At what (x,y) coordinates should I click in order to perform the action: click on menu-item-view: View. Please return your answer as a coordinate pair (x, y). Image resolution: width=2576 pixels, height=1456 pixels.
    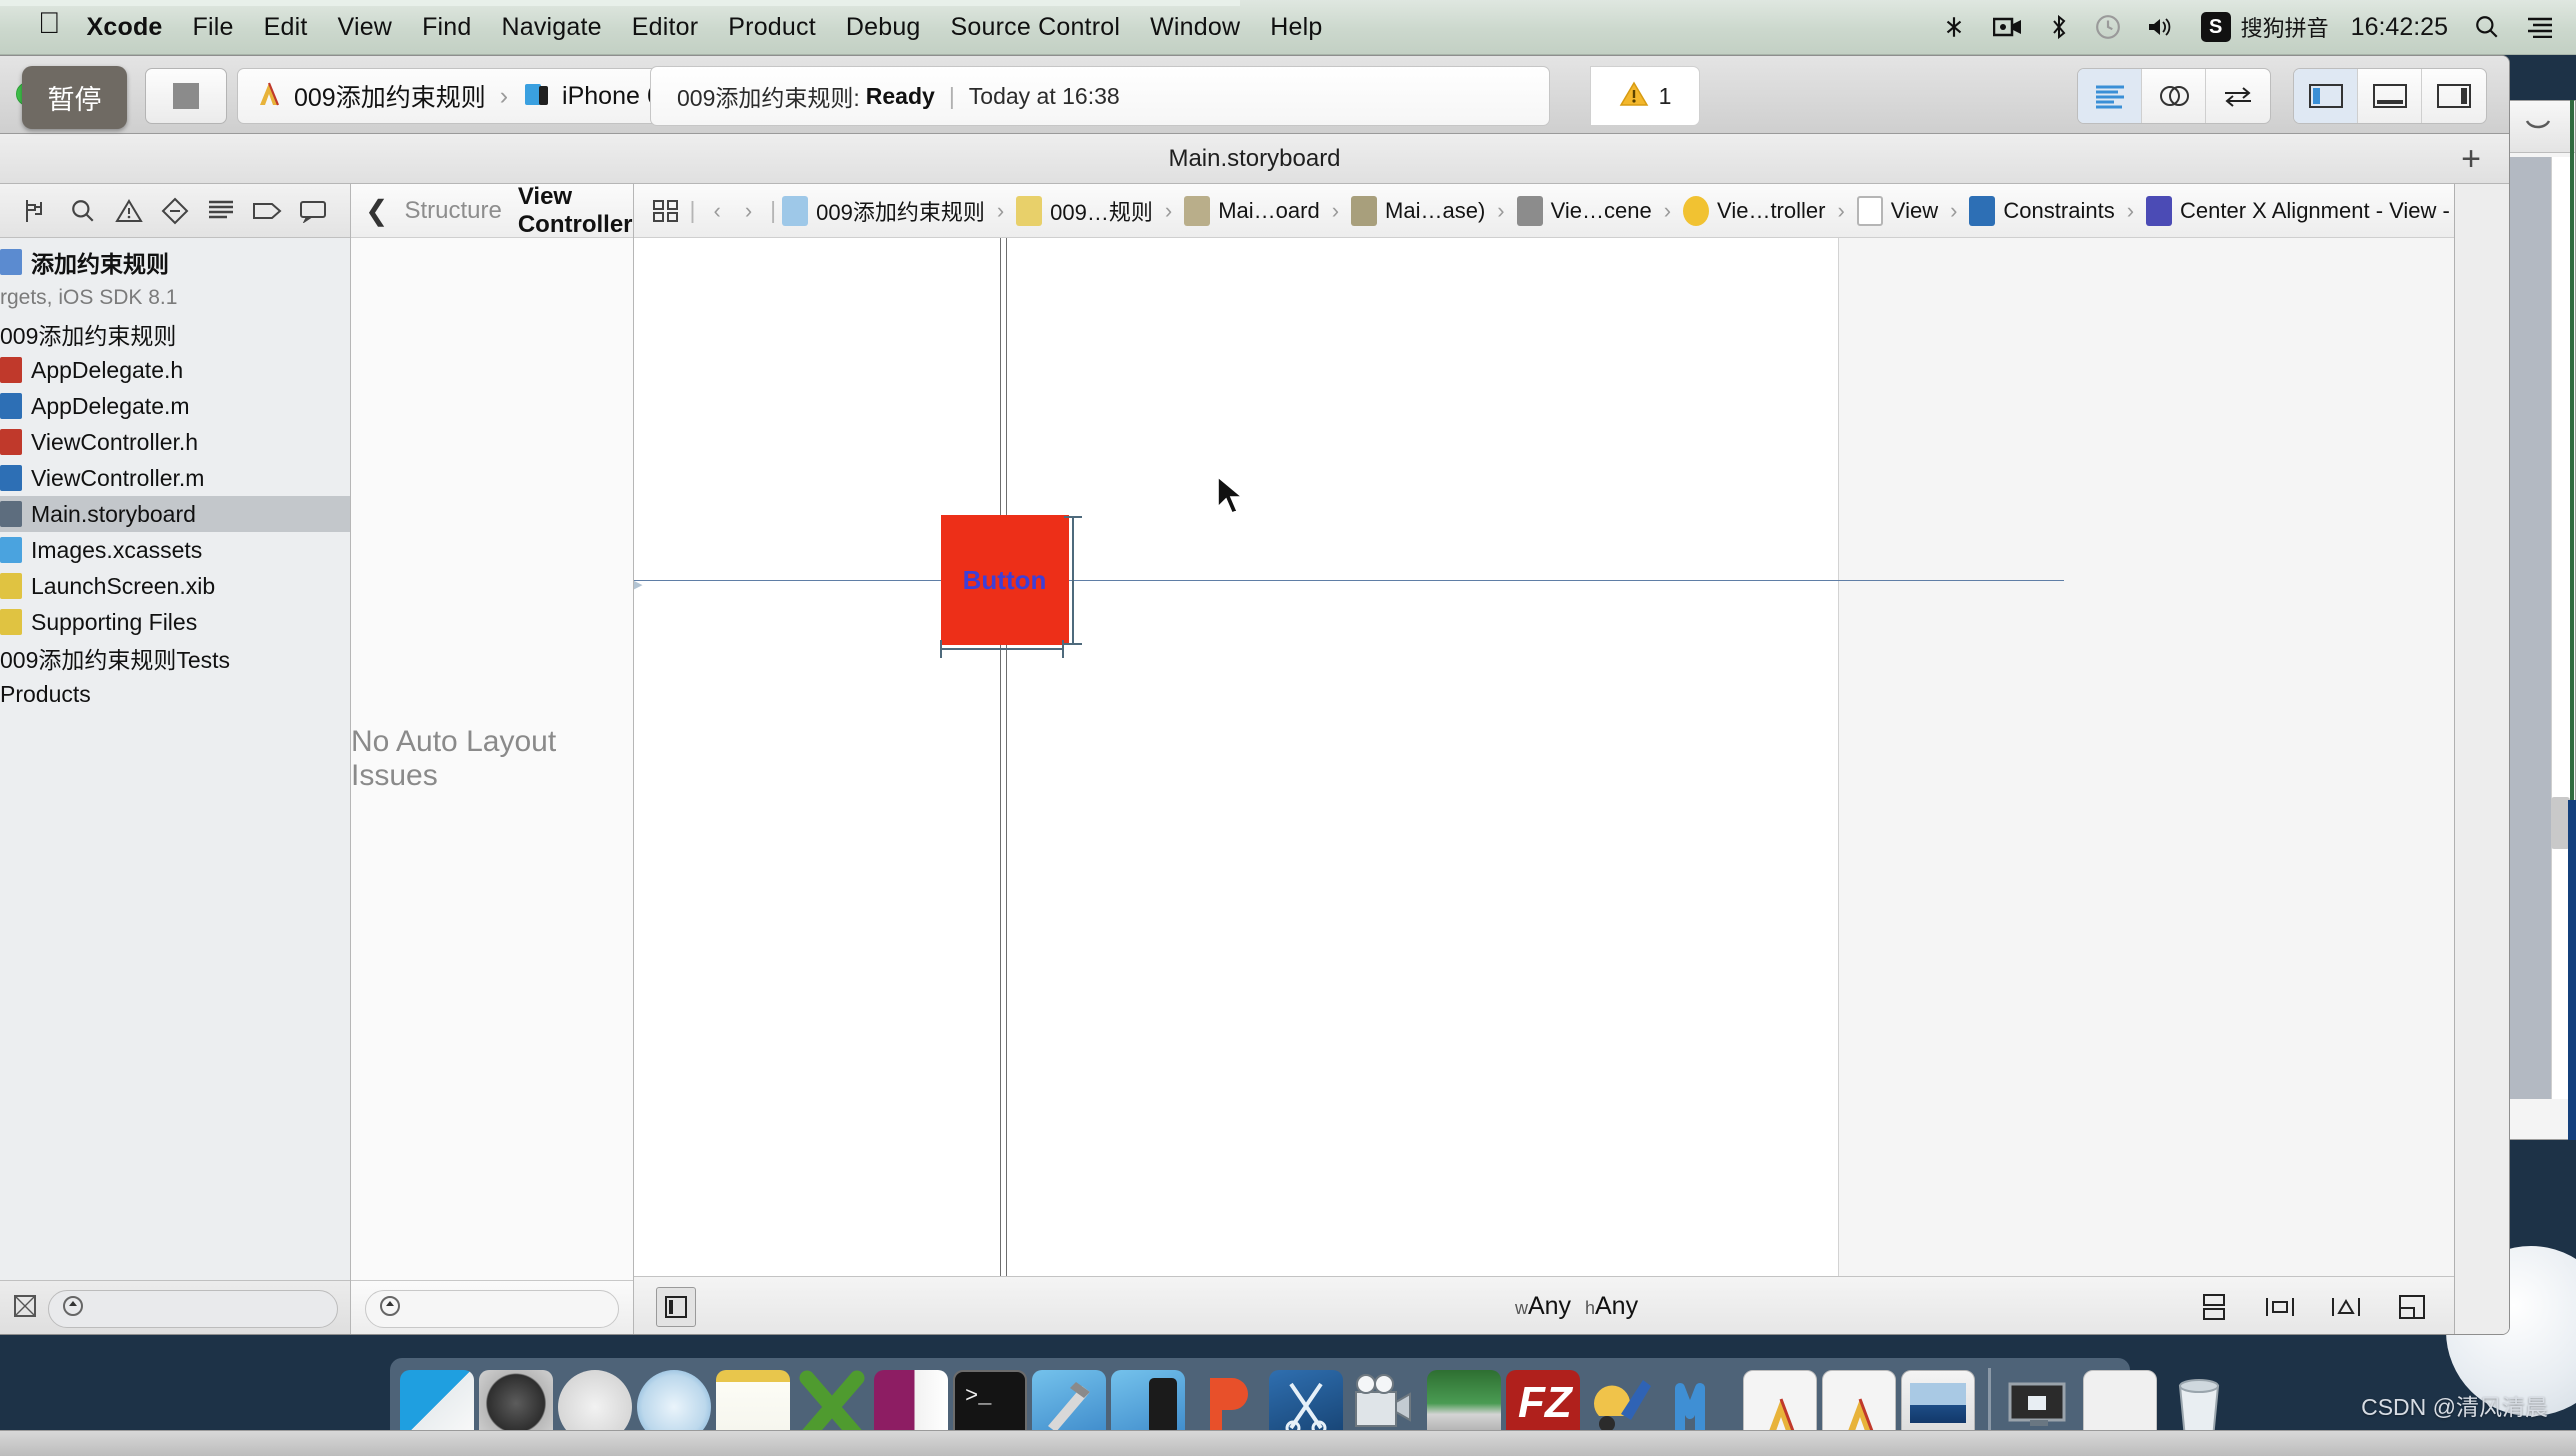
    Looking at the image, I should click on (365, 27).